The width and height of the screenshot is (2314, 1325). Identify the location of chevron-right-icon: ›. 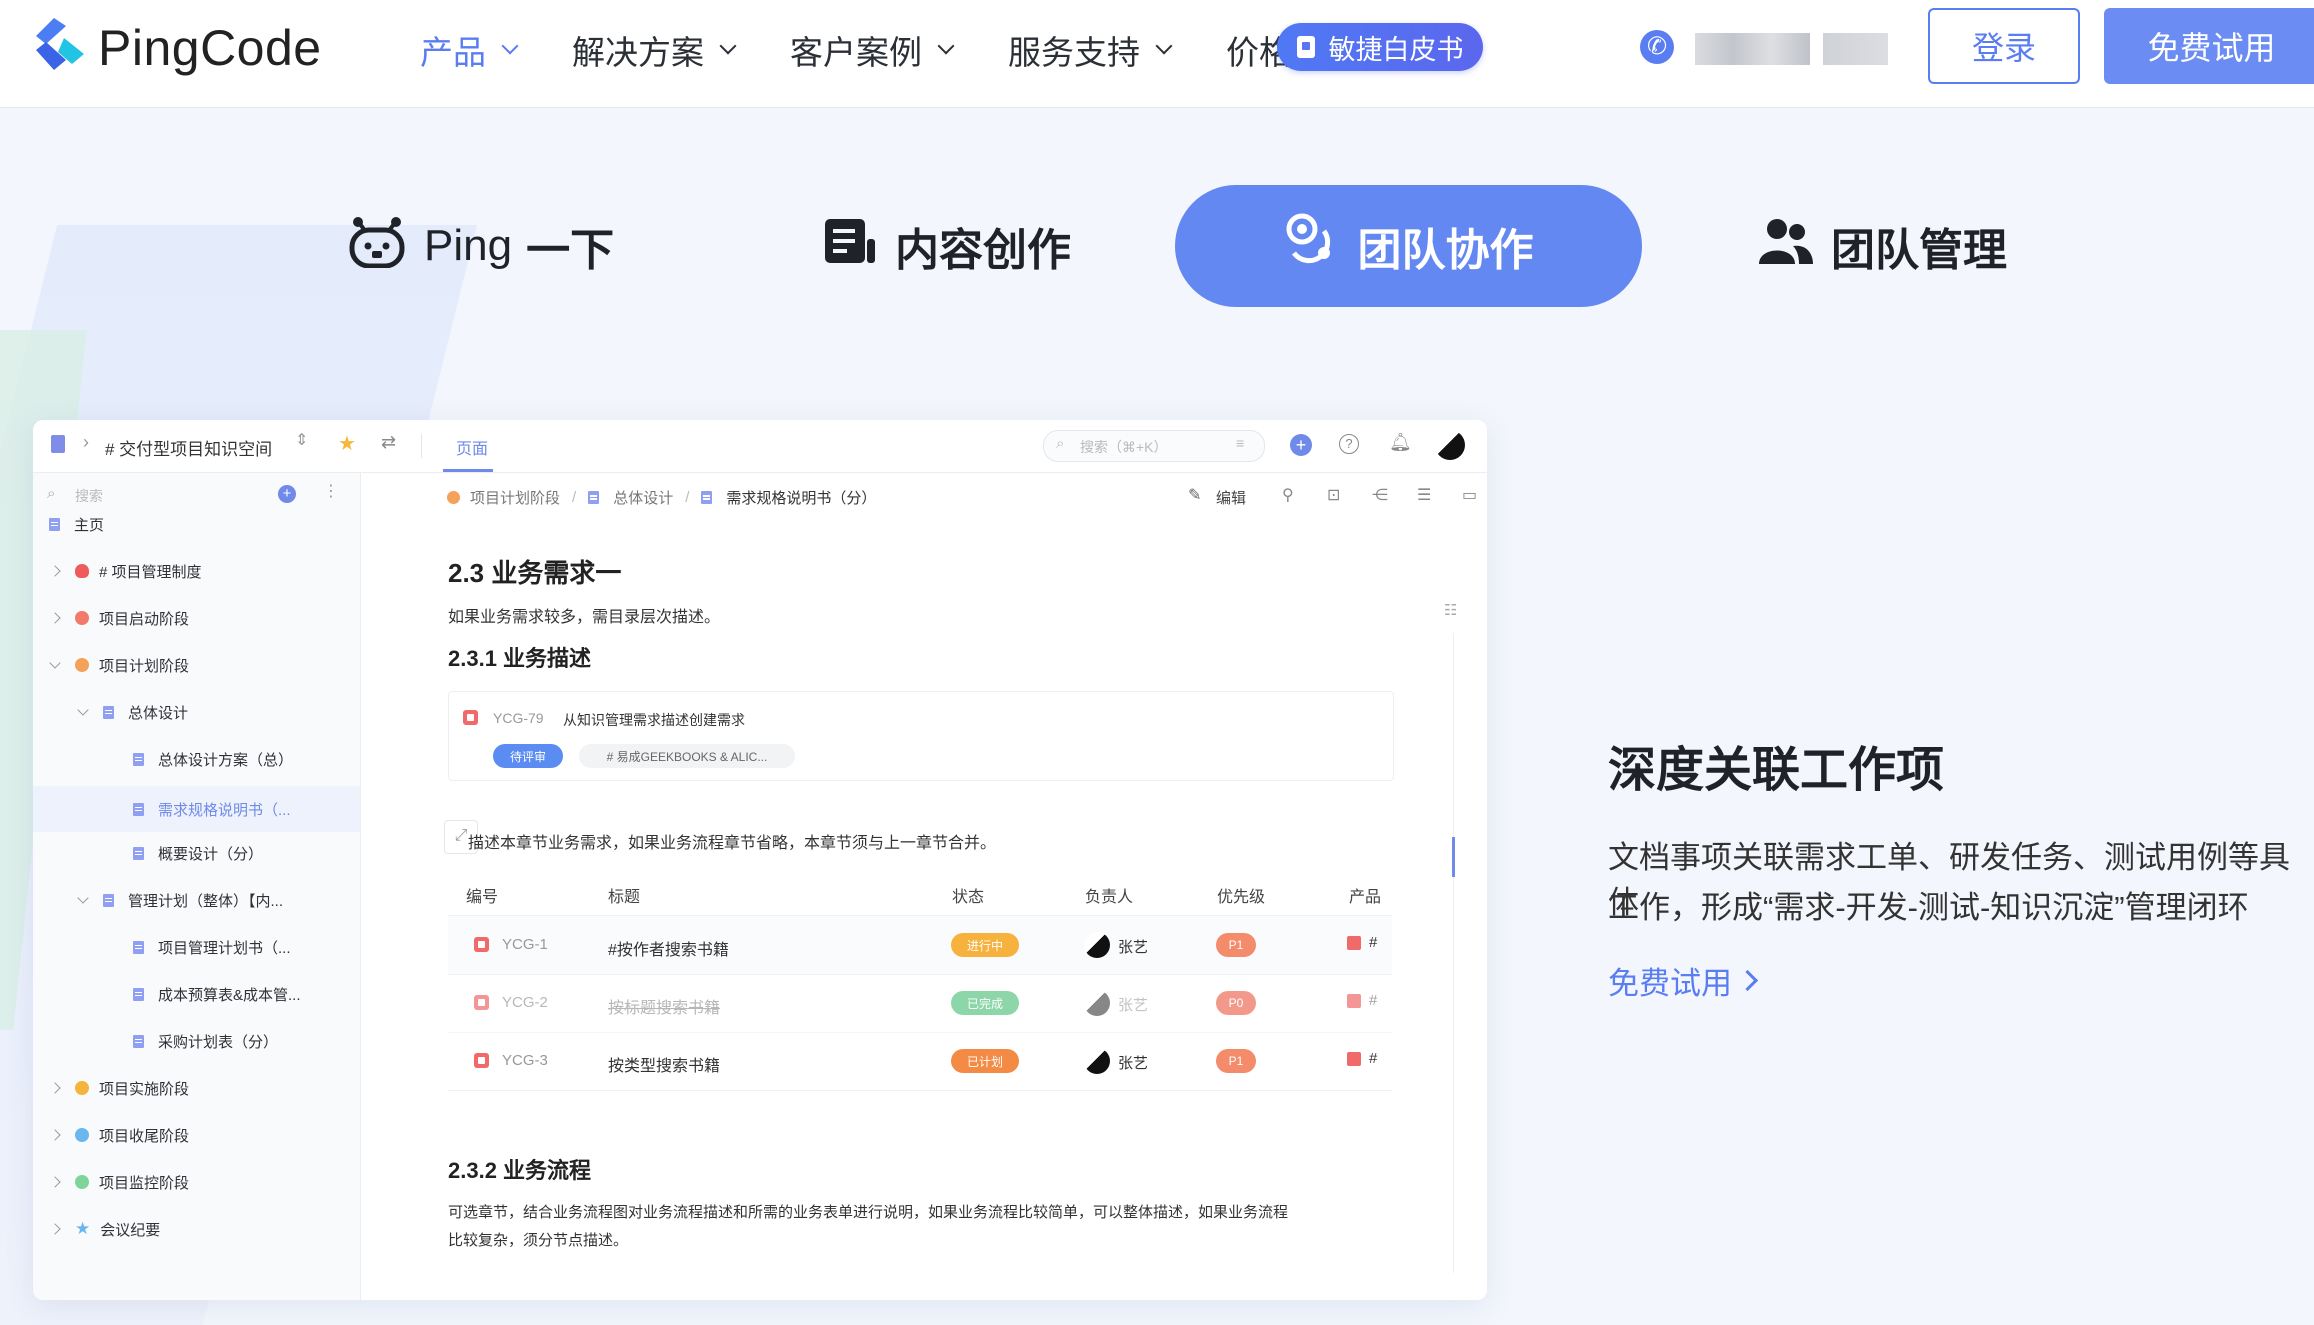
(86, 442).